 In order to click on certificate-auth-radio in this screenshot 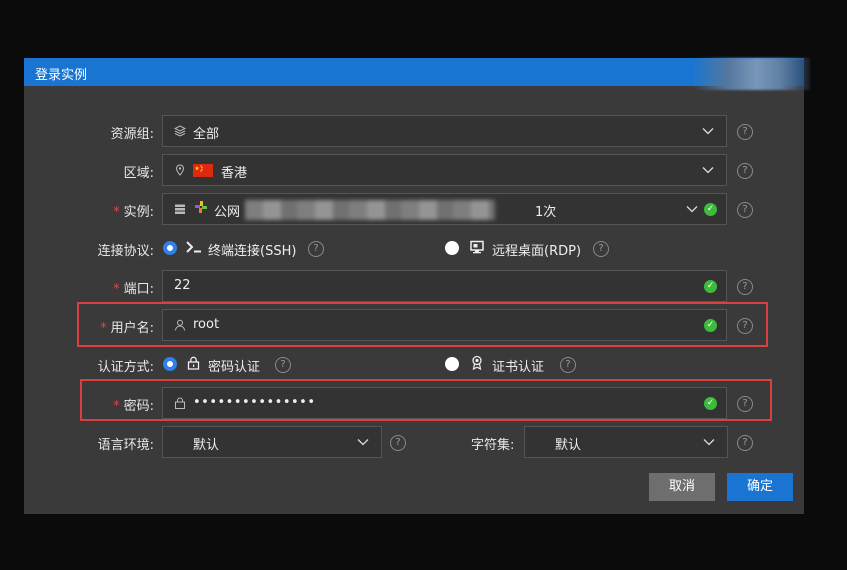, I will do `click(452, 364)`.